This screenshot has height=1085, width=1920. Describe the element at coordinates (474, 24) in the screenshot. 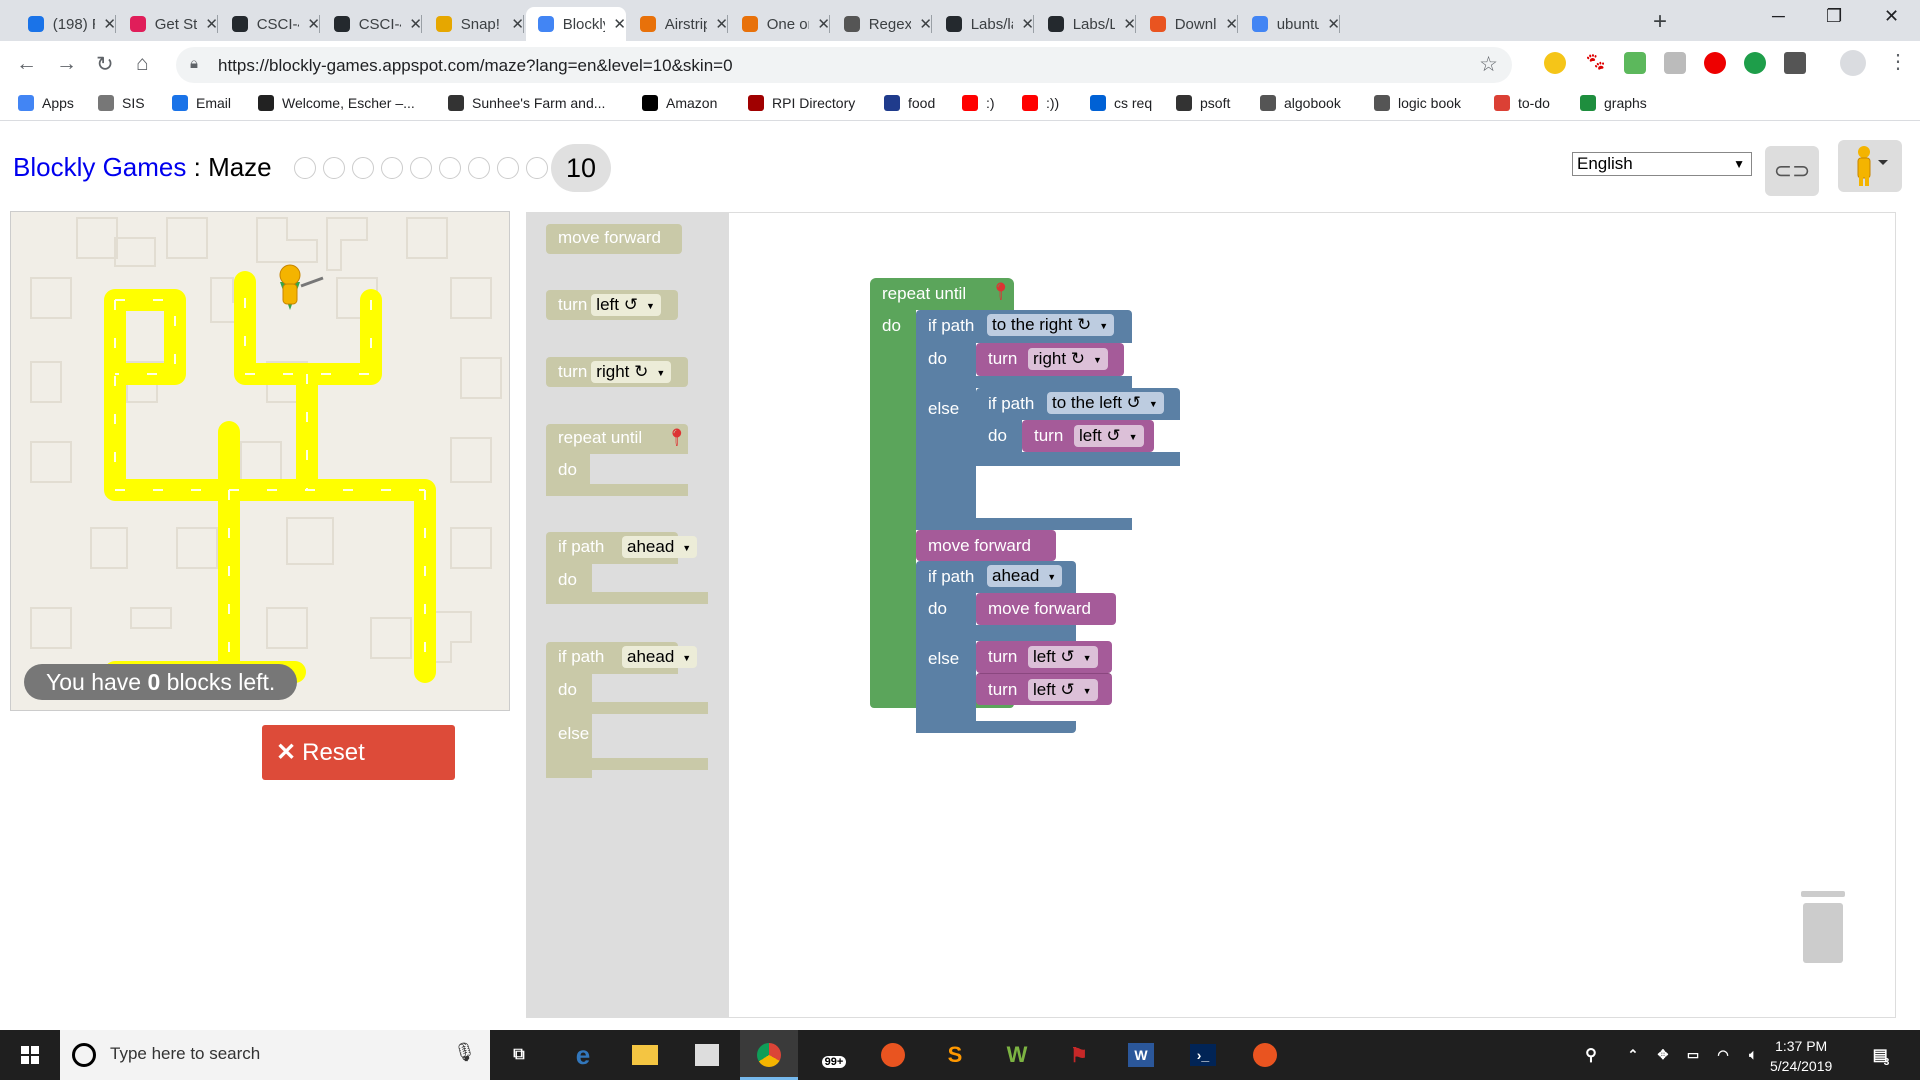

I see `browser-tab: Snap! | ✕` at that location.